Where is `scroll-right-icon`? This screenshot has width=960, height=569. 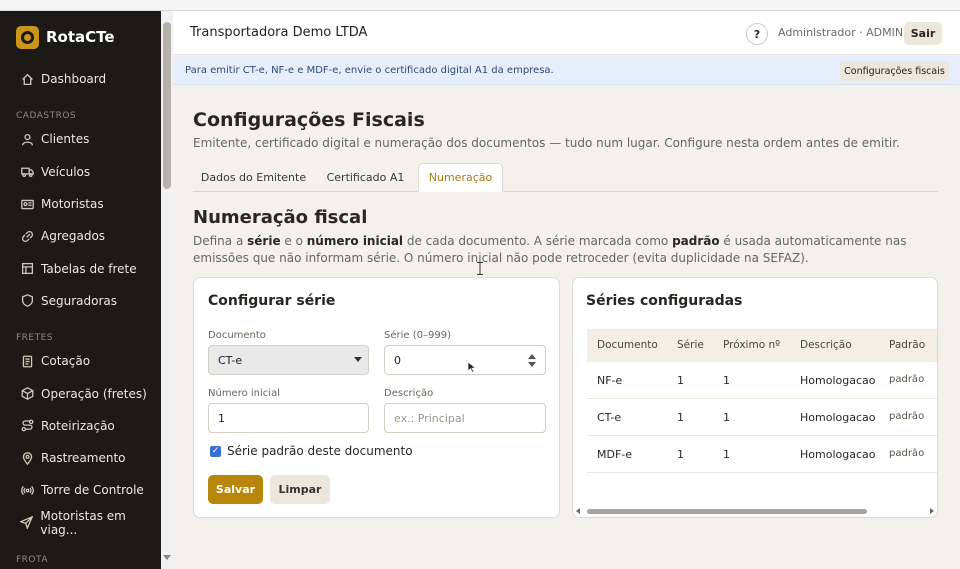
scroll-right-icon is located at coordinates (932, 511).